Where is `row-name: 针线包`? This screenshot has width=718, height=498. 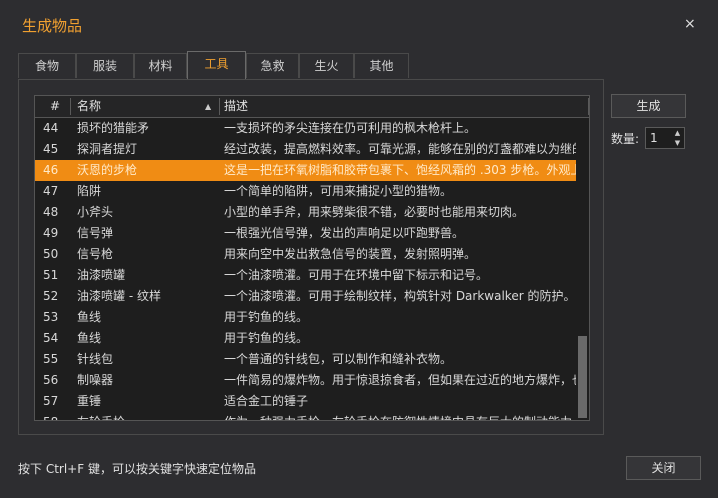 row-name: 针线包 is located at coordinates (95, 359).